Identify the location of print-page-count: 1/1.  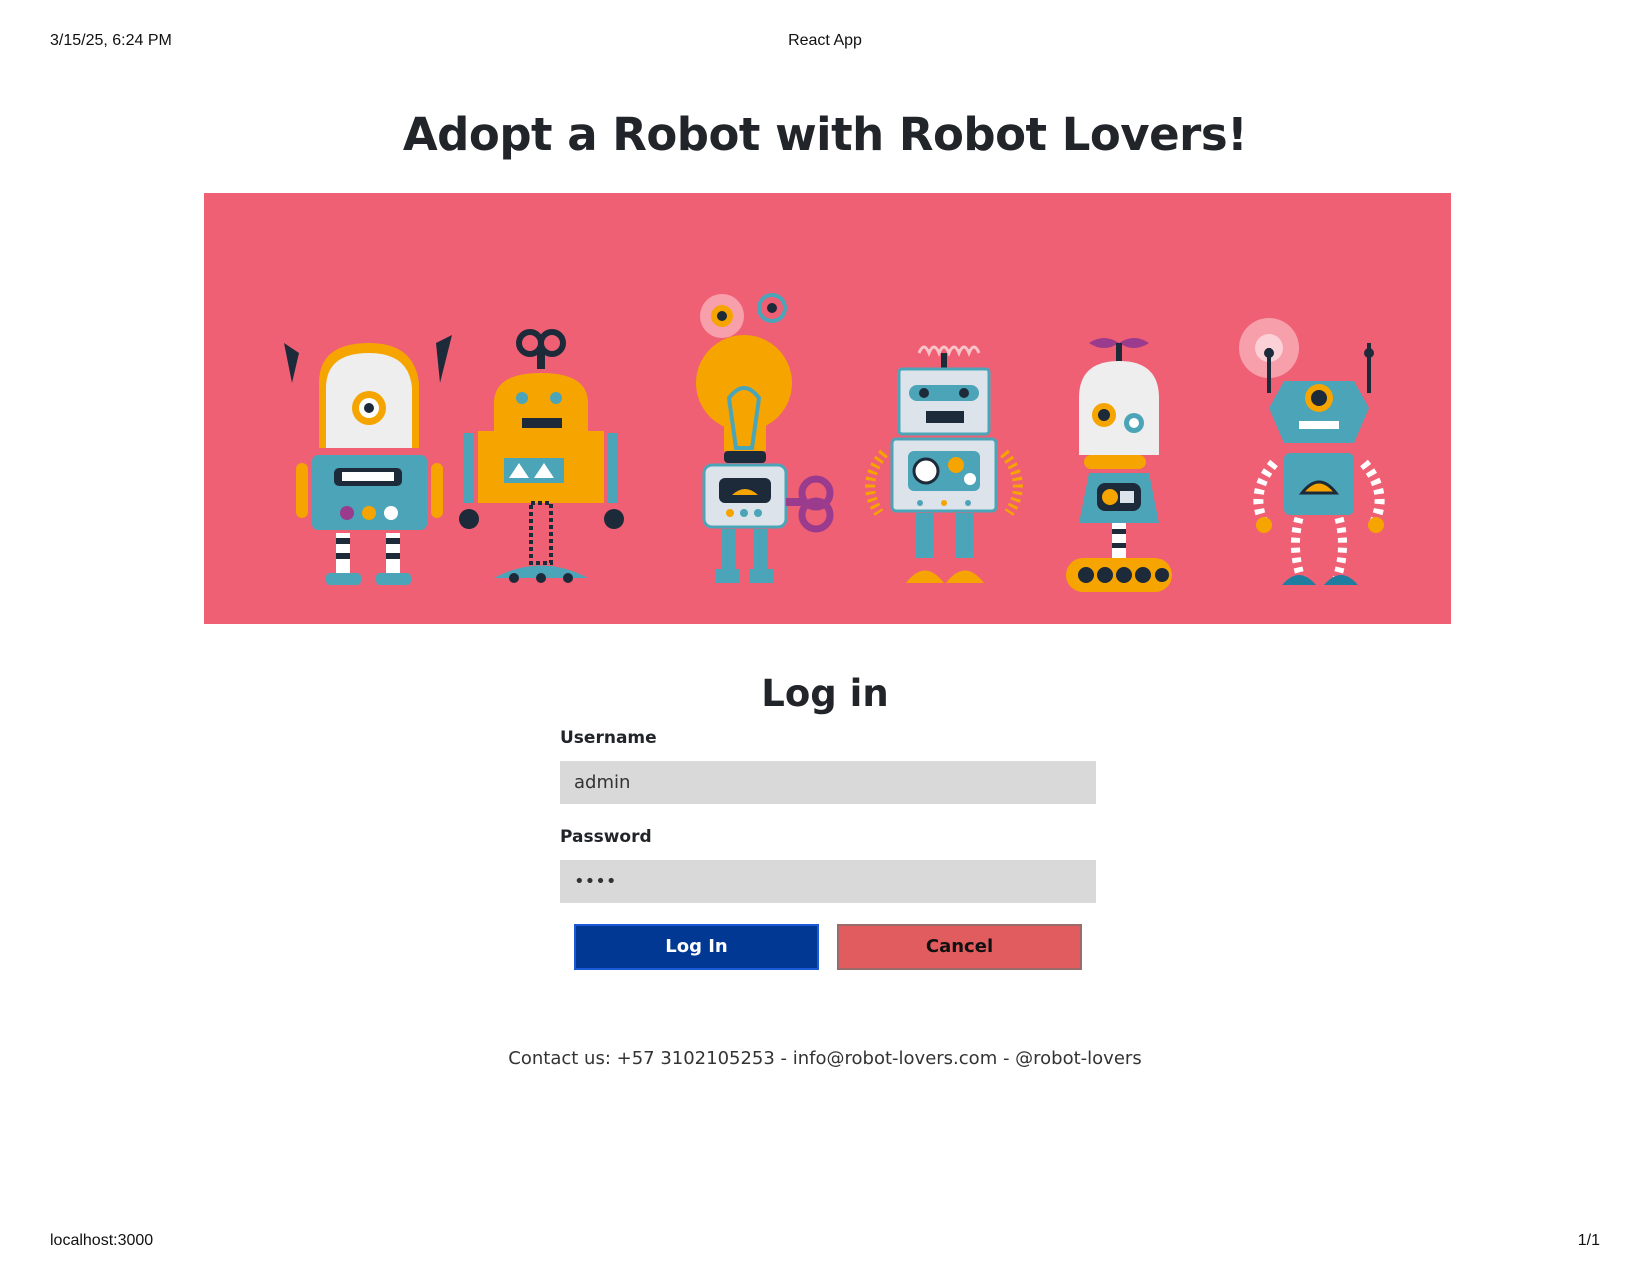
(1588, 1240).